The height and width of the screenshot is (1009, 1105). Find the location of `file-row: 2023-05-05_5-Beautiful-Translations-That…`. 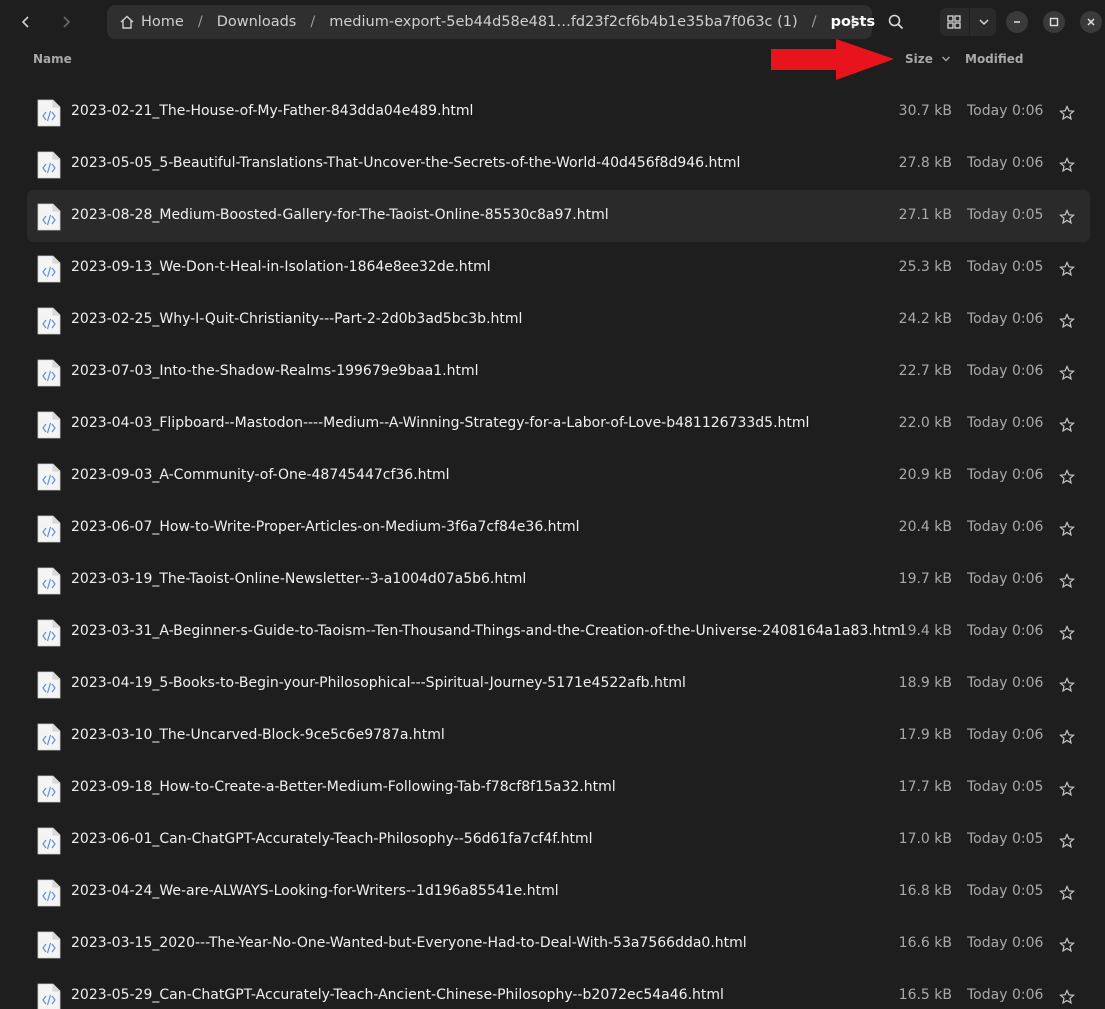

file-row: 2023-05-05_5-Beautiful-Translations-That… is located at coordinates (552, 164).